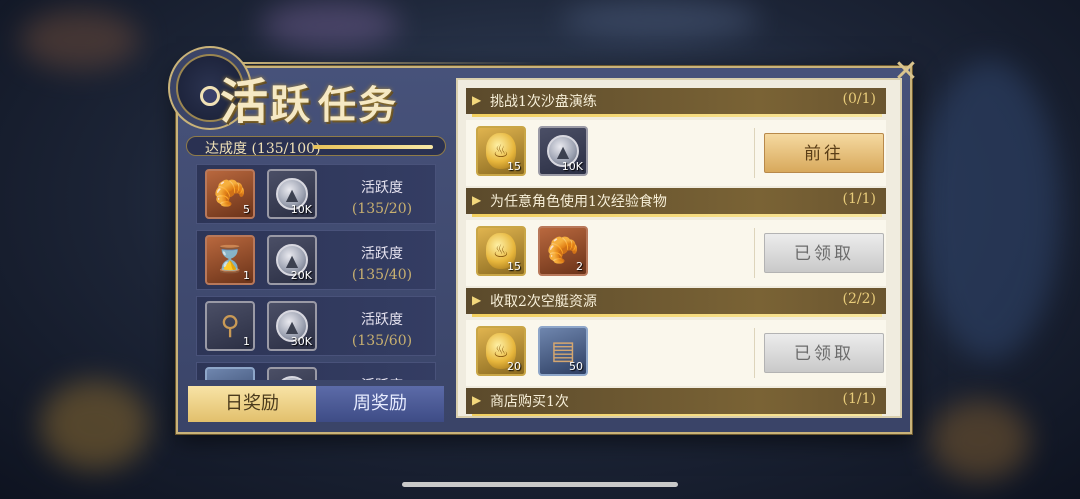 The width and height of the screenshot is (1080, 499). I want to click on task-progress: (2/2), so click(859, 299).